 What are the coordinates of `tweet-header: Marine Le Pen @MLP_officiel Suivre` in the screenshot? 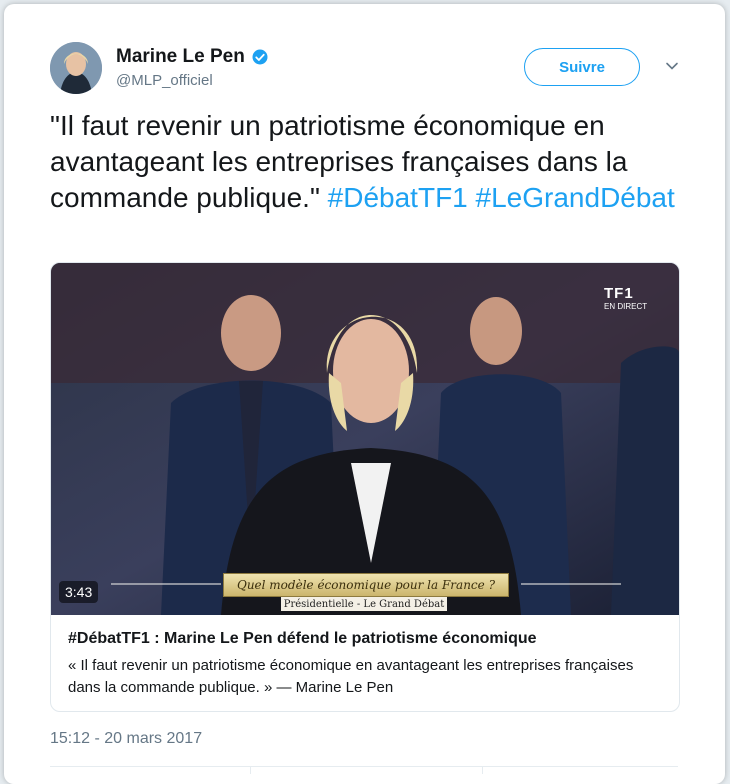 It's located at (370, 72).